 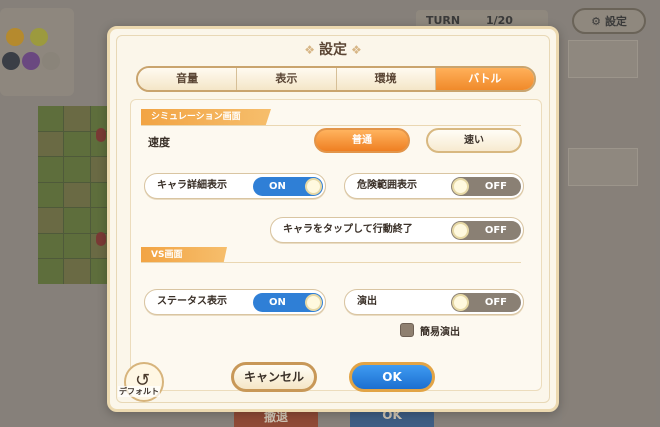 I want to click on toggle-label: キャラをタップして行動終了, so click(x=348, y=229).